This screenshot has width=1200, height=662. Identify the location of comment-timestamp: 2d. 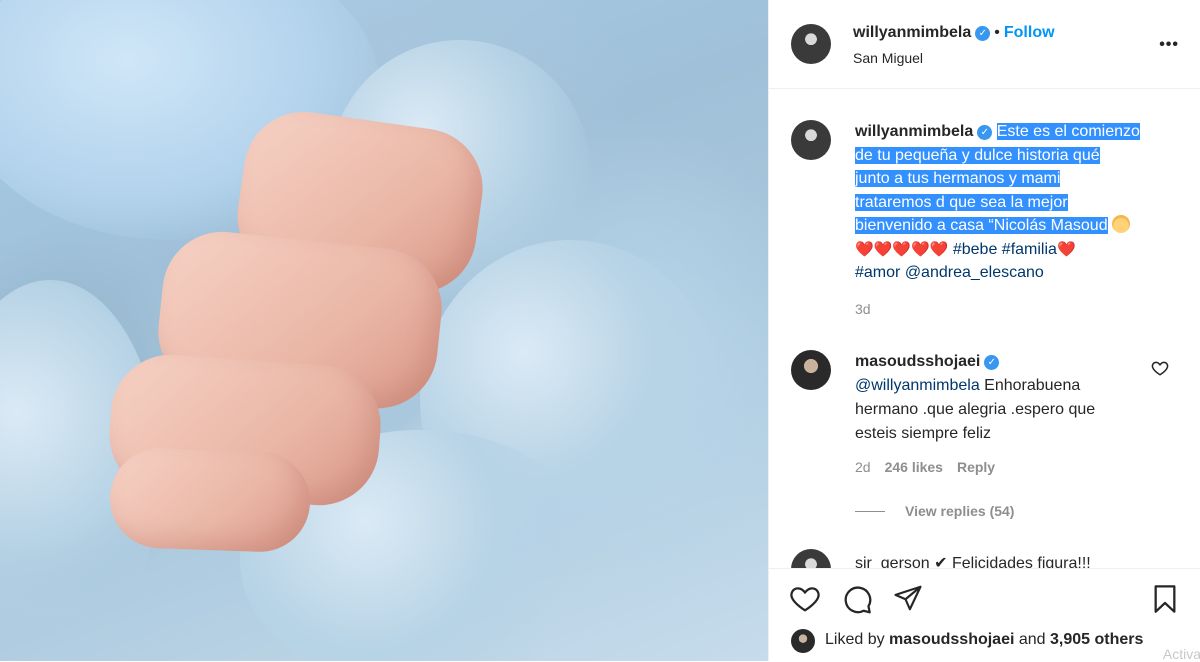
(863, 467).